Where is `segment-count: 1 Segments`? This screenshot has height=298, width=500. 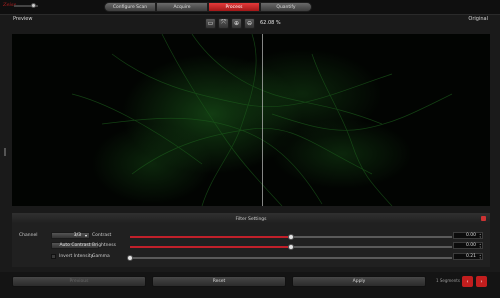 segment-count: 1 Segments is located at coordinates (448, 280).